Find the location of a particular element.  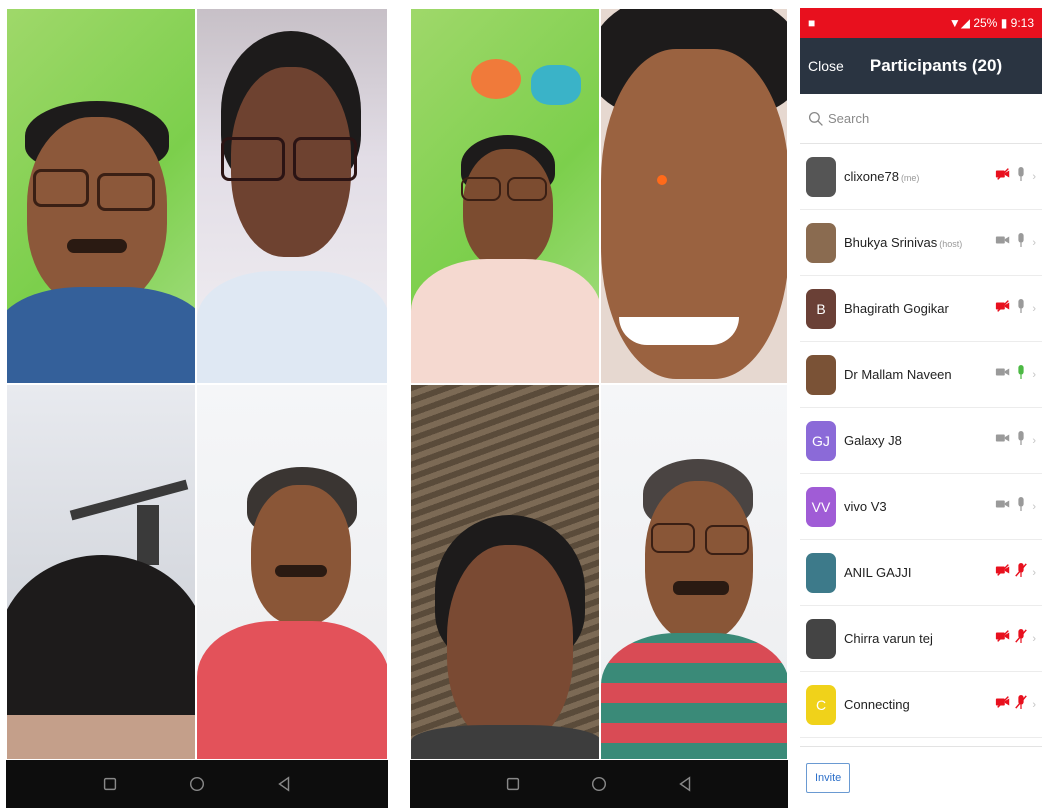

search-icon is located at coordinates (815, 118).